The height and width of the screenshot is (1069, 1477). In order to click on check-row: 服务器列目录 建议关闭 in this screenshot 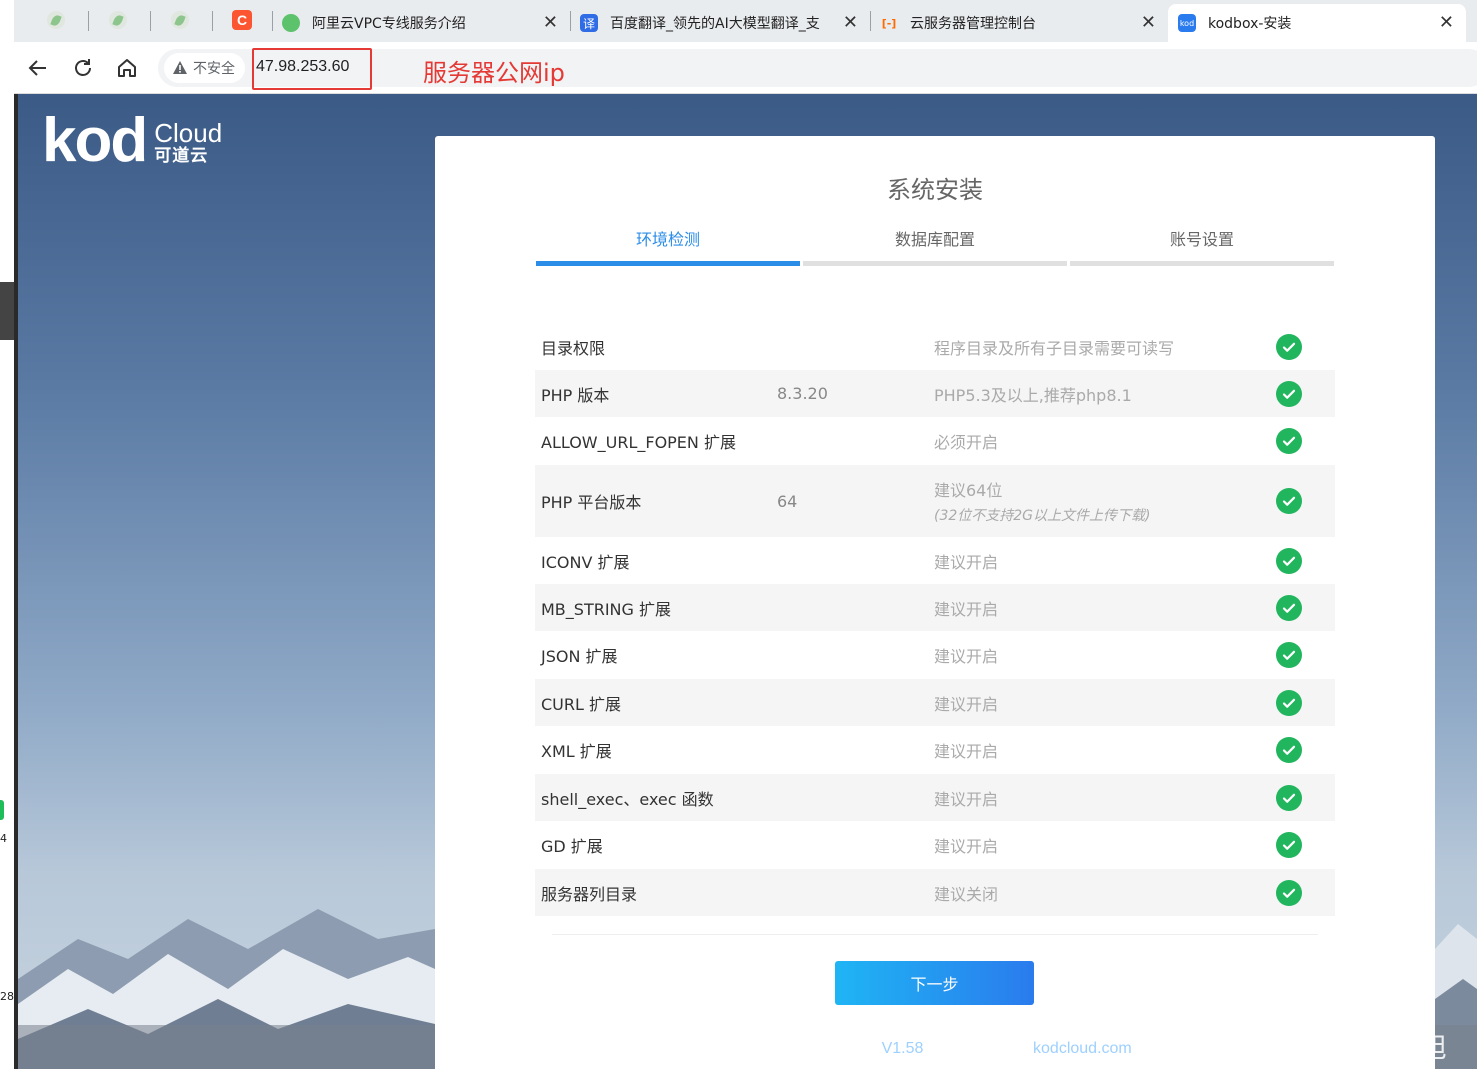, I will do `click(935, 892)`.